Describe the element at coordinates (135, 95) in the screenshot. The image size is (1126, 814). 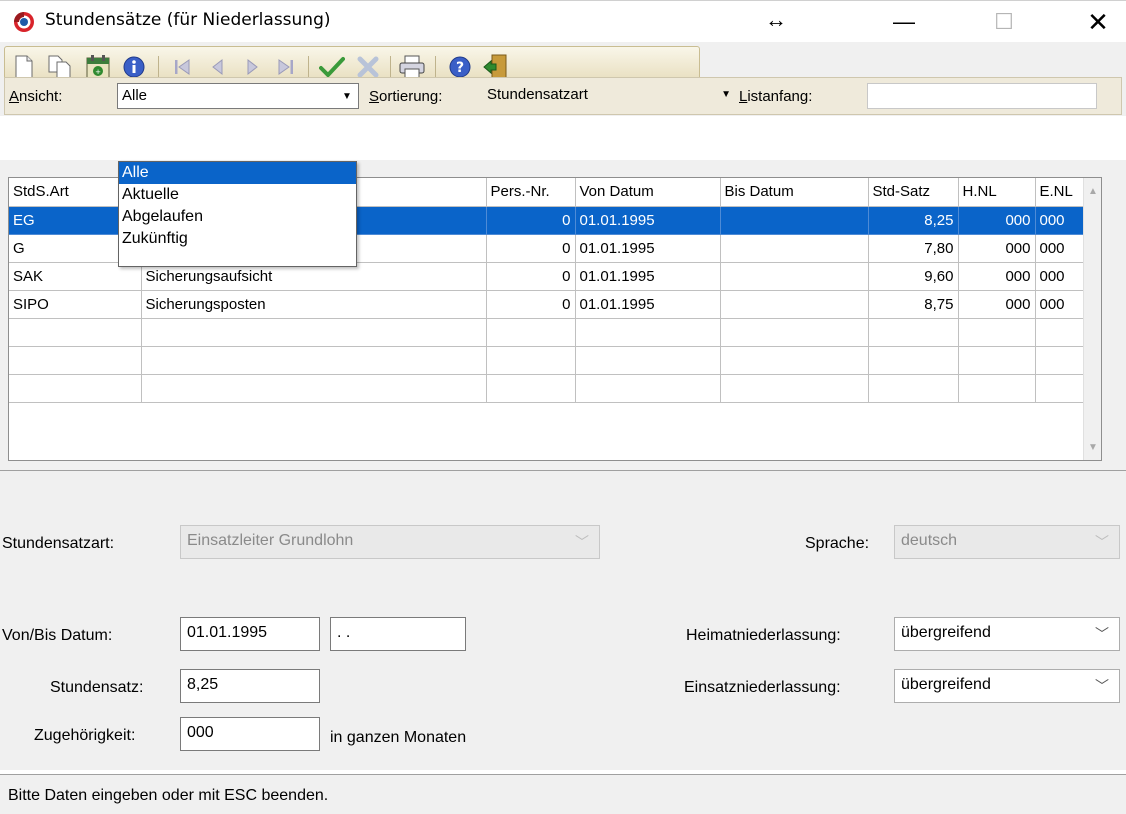
I see `ansicht-value: Alle` at that location.